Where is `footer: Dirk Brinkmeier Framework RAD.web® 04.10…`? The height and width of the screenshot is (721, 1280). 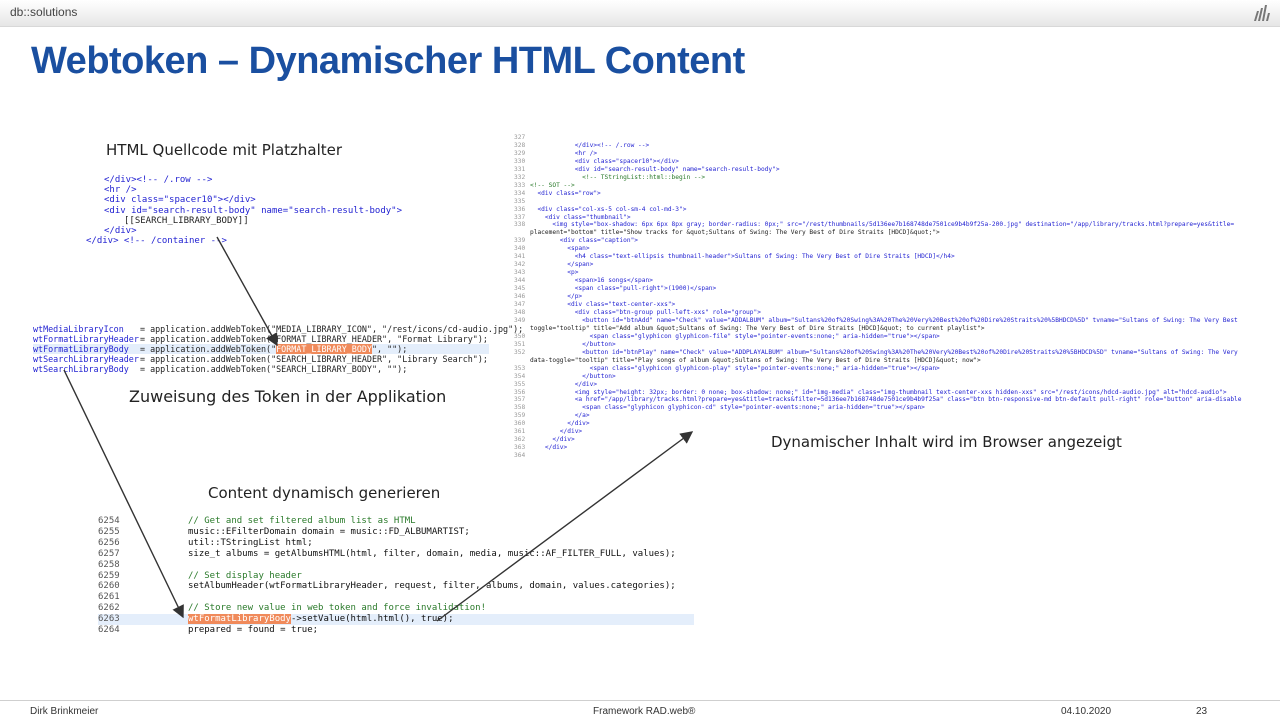
footer: Dirk Brinkmeier Framework RAD.web® 04.10… is located at coordinates (640, 710).